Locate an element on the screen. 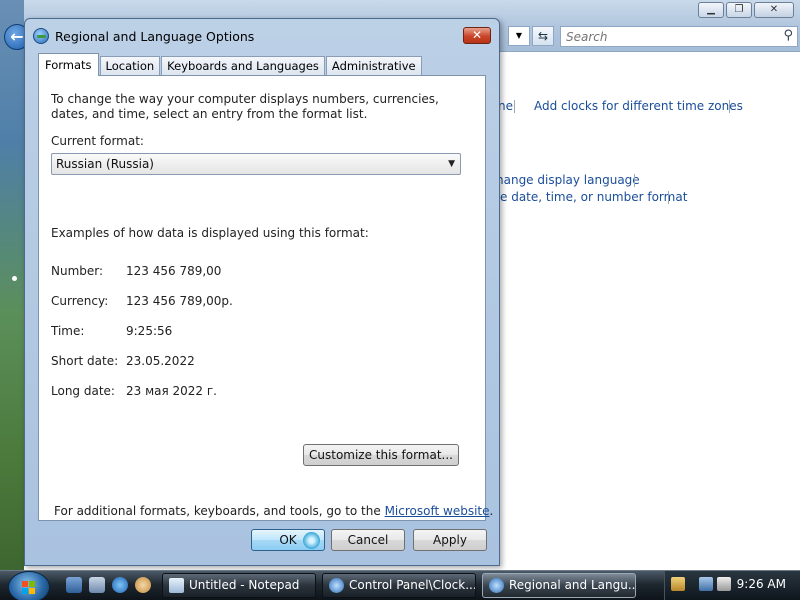 The width and height of the screenshot is (800, 600). notepad-icon is located at coordinates (176, 585).